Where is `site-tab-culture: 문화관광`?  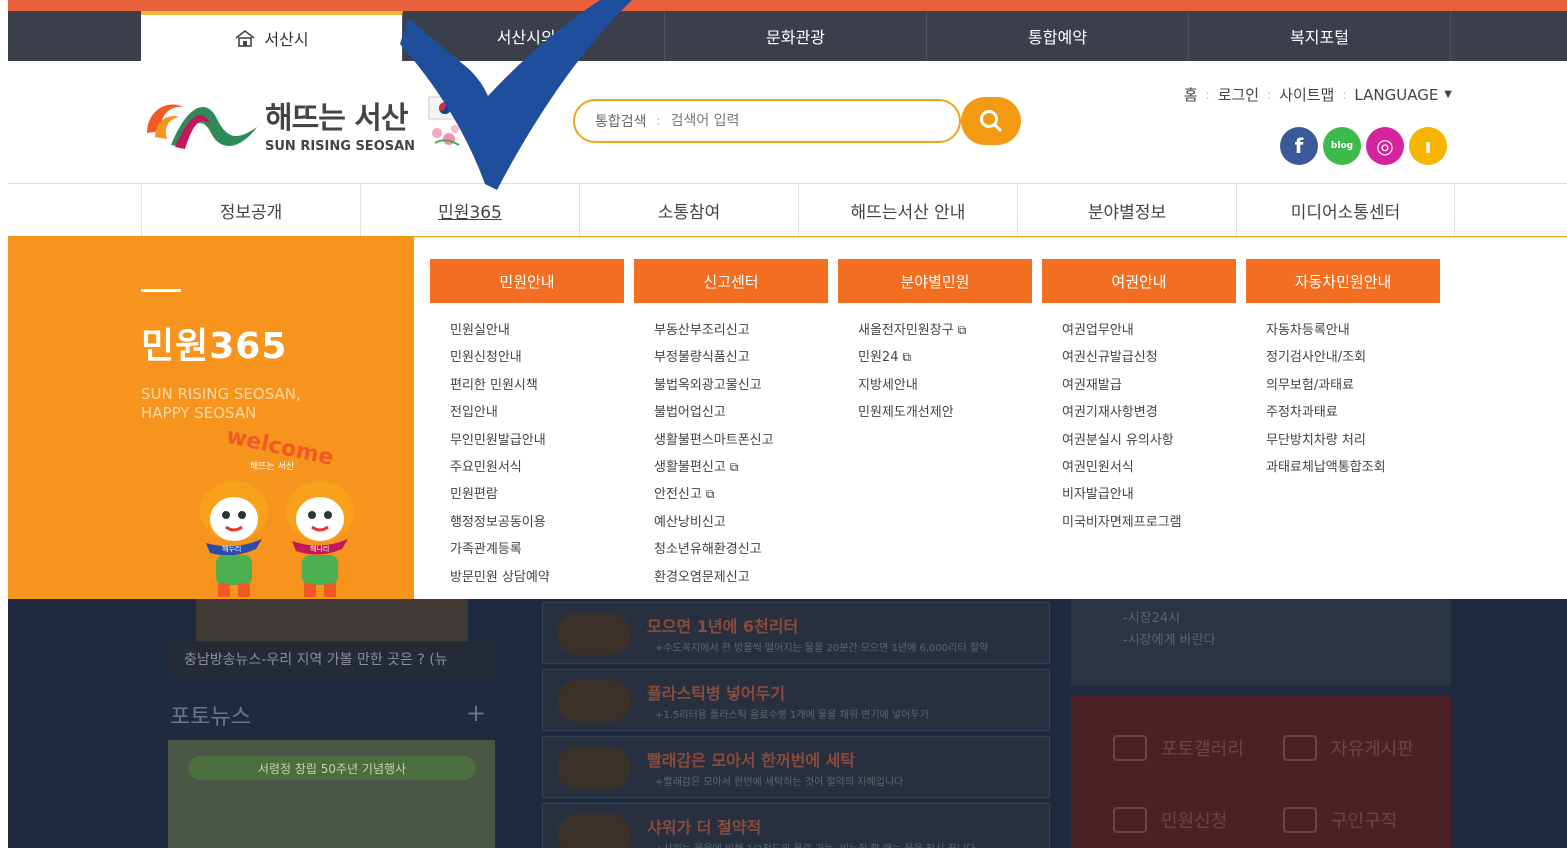 site-tab-culture: 문화관광 is located at coordinates (796, 36).